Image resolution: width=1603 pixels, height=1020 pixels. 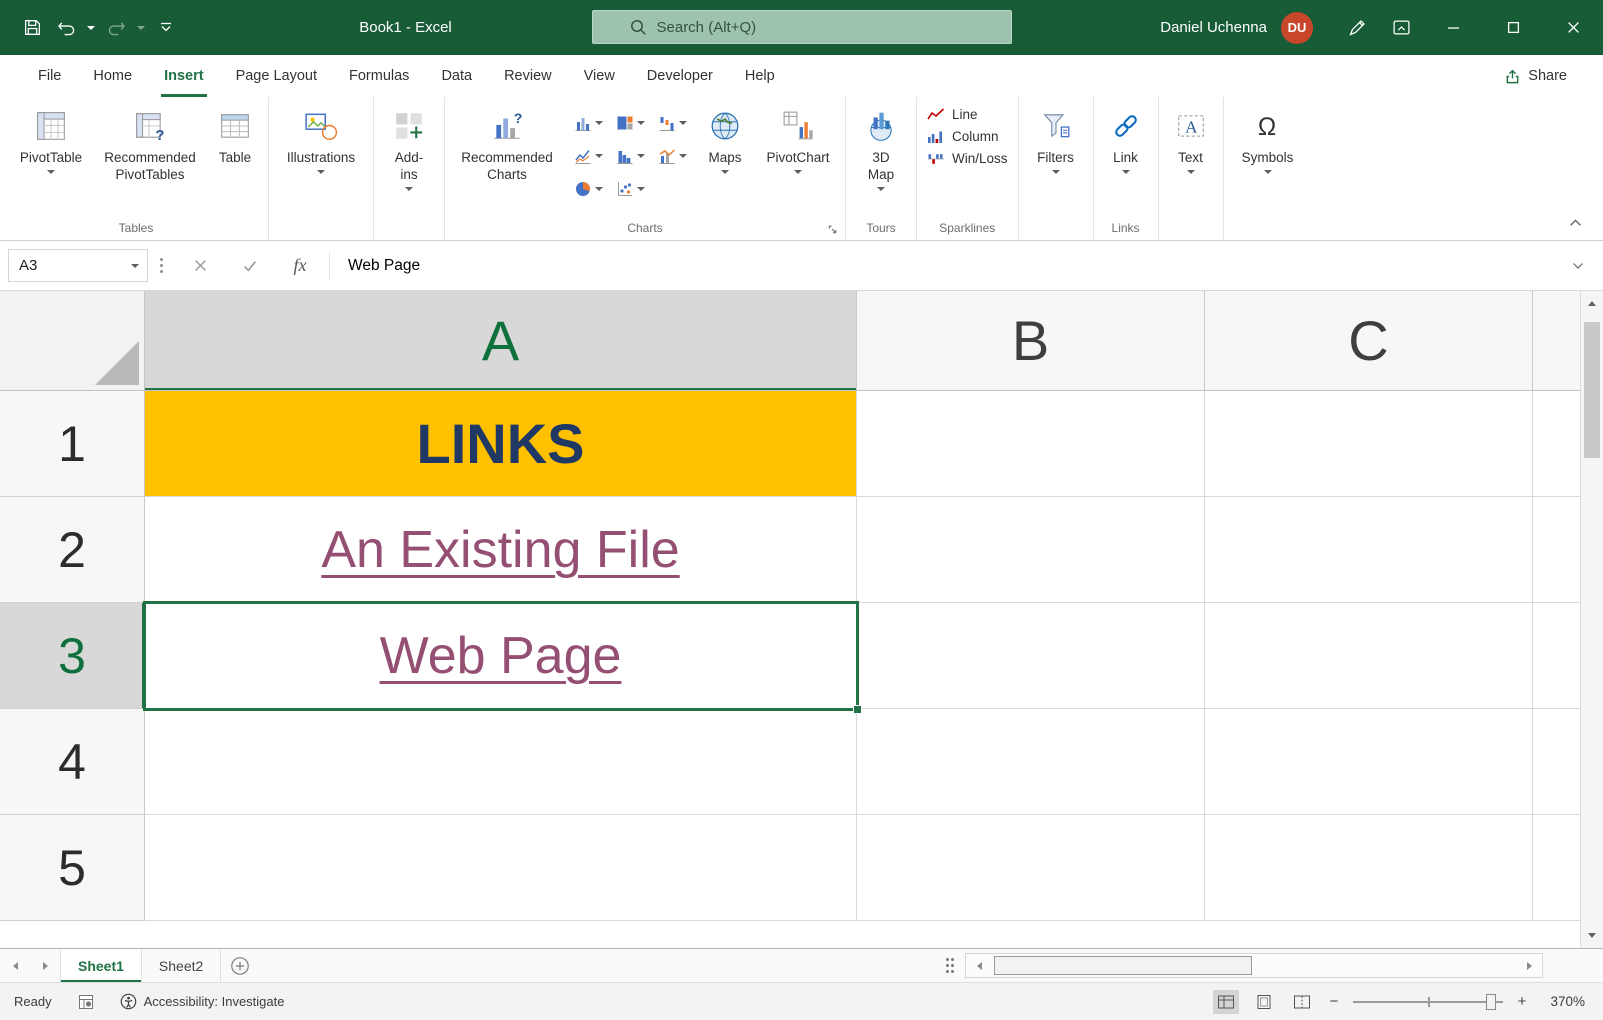 I want to click on insert-line-chart-button, so click(x=588, y=155).